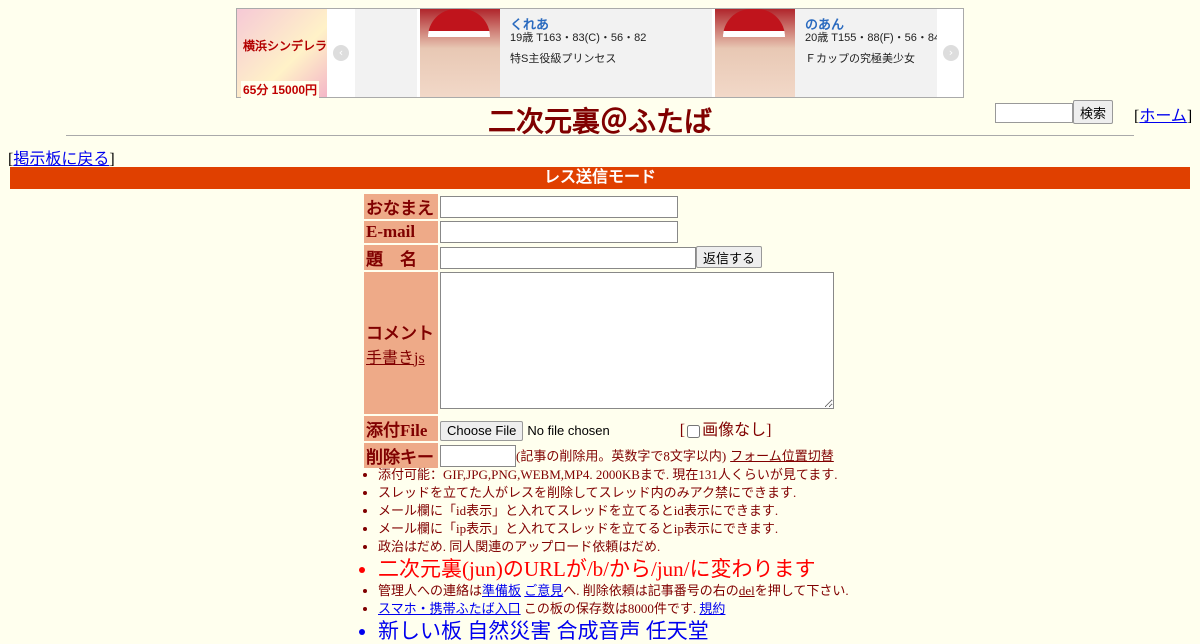 This screenshot has width=1200, height=644. What do you see at coordinates (637, 340) in the screenshot?
I see `comment-textarea` at bounding box center [637, 340].